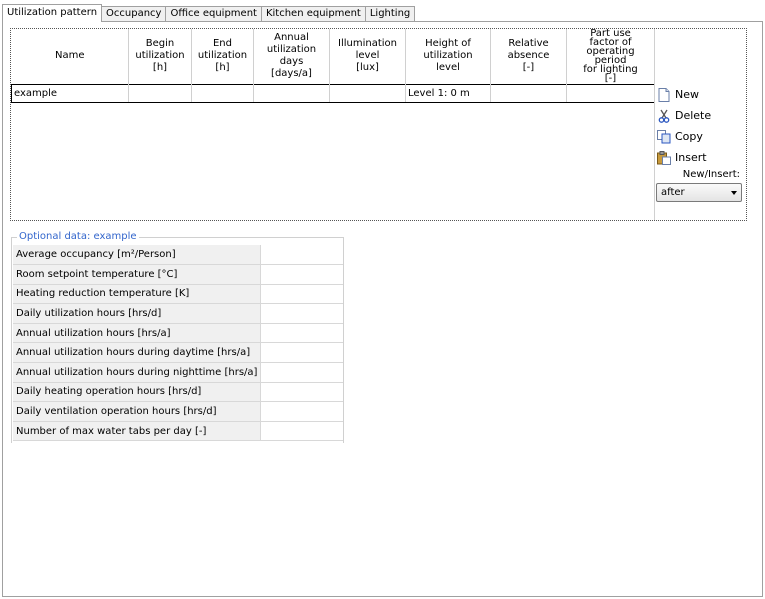 Image resolution: width=765 pixels, height=599 pixels. What do you see at coordinates (701, 94) in the screenshot?
I see `new-button: New` at bounding box center [701, 94].